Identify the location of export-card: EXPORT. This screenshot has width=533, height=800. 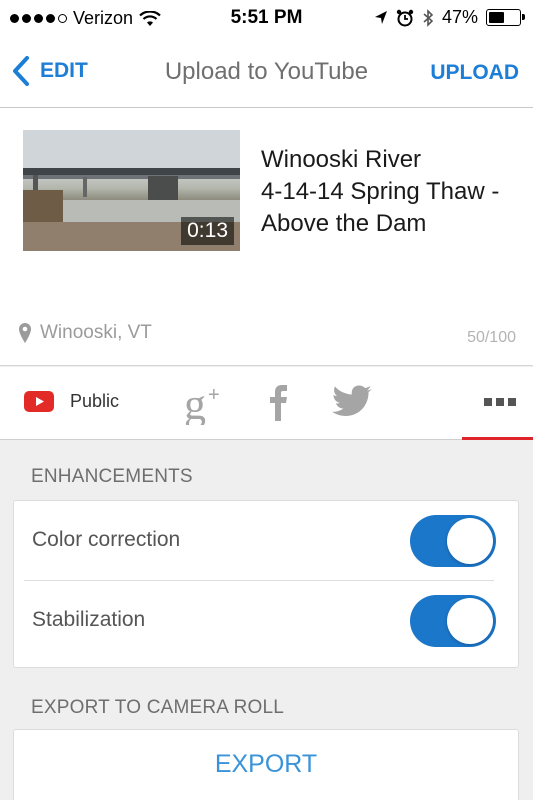
(266, 764).